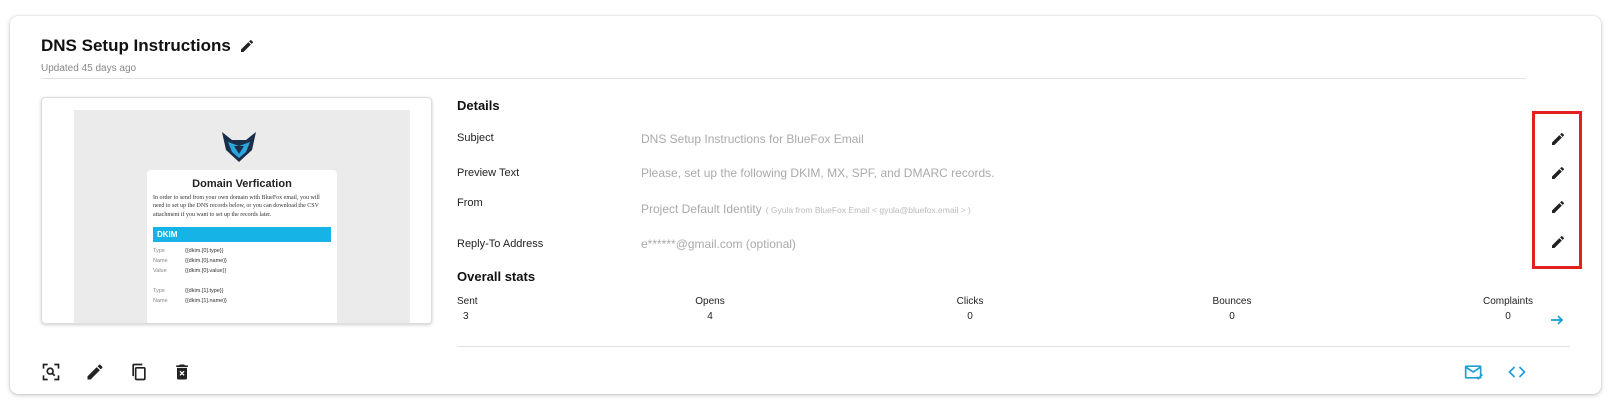 This screenshot has width=1611, height=417. What do you see at coordinates (500, 244) in the screenshot?
I see `reply-to-label: Reply-To Address` at bounding box center [500, 244].